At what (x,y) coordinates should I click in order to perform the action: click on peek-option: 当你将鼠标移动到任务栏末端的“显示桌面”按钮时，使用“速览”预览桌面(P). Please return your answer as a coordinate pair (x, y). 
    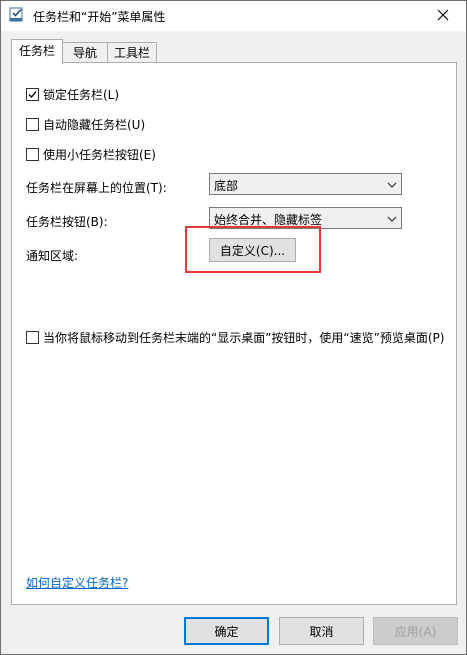
    Looking at the image, I should click on (235, 337).